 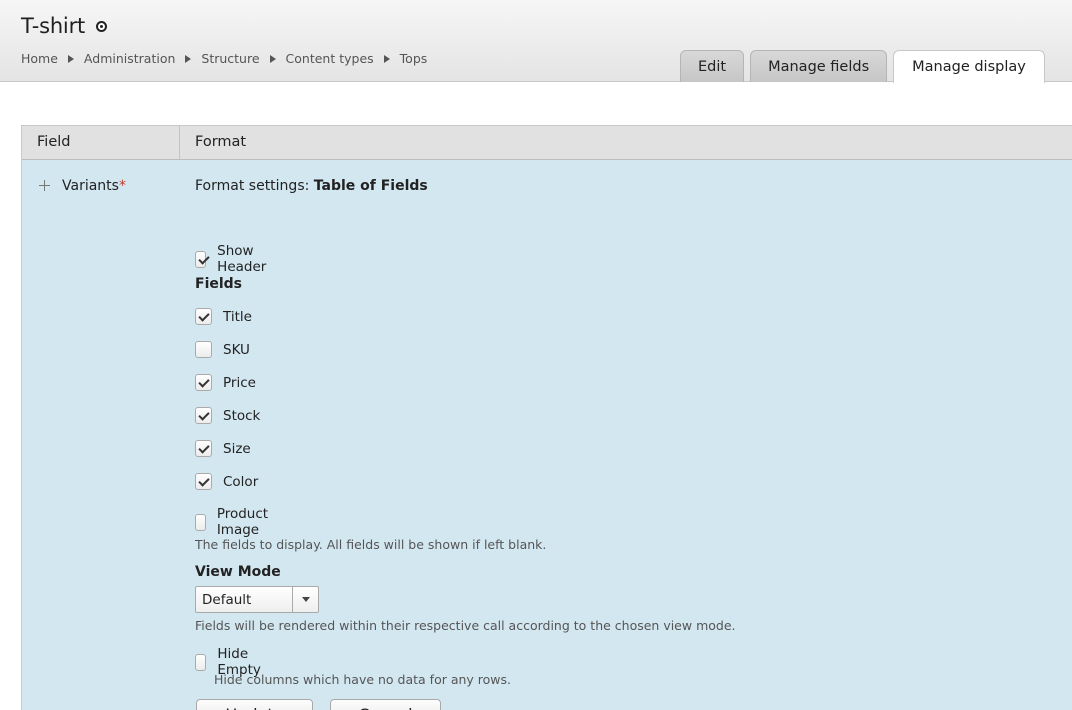 I want to click on add-shortcut-icon, so click(x=101, y=26).